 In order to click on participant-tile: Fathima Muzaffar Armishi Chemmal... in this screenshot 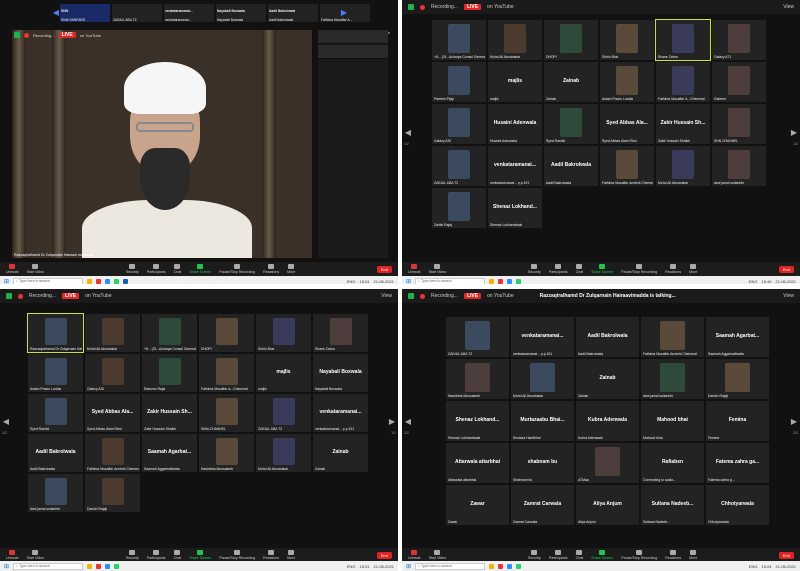, I will do `click(627, 166)`.